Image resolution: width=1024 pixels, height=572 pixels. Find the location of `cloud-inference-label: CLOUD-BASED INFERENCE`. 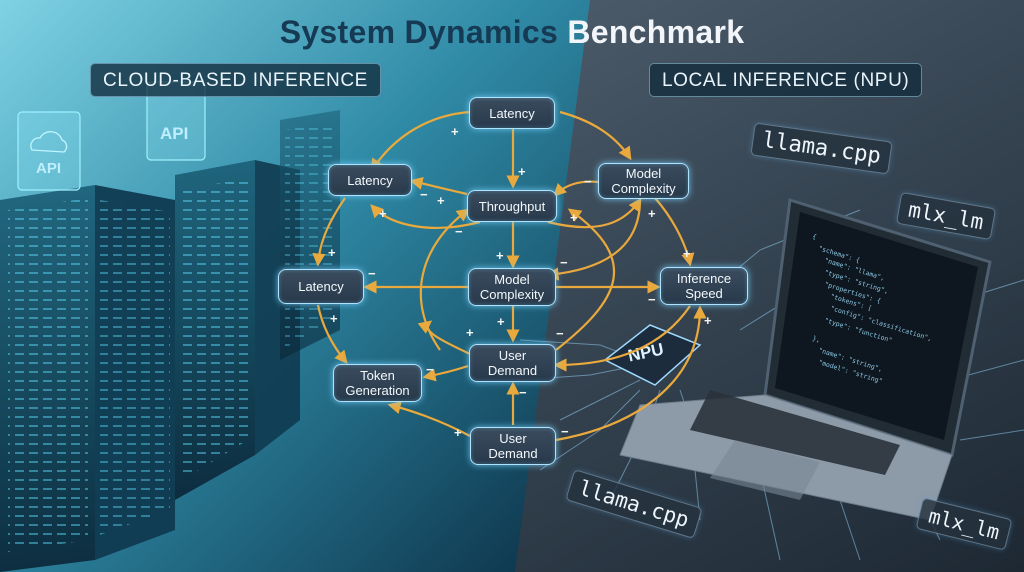

cloud-inference-label: CLOUD-BASED INFERENCE is located at coordinates (235, 80).